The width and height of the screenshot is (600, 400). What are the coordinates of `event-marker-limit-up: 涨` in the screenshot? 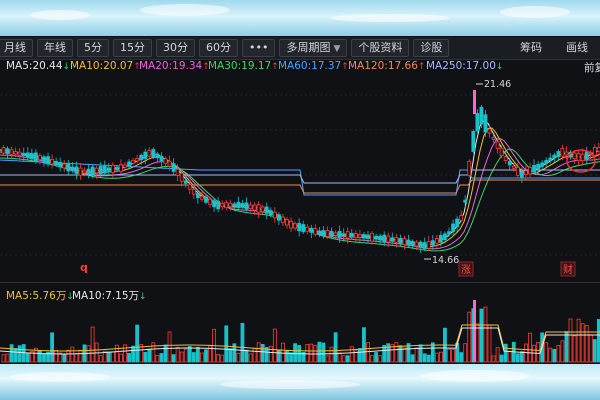 It's located at (466, 269).